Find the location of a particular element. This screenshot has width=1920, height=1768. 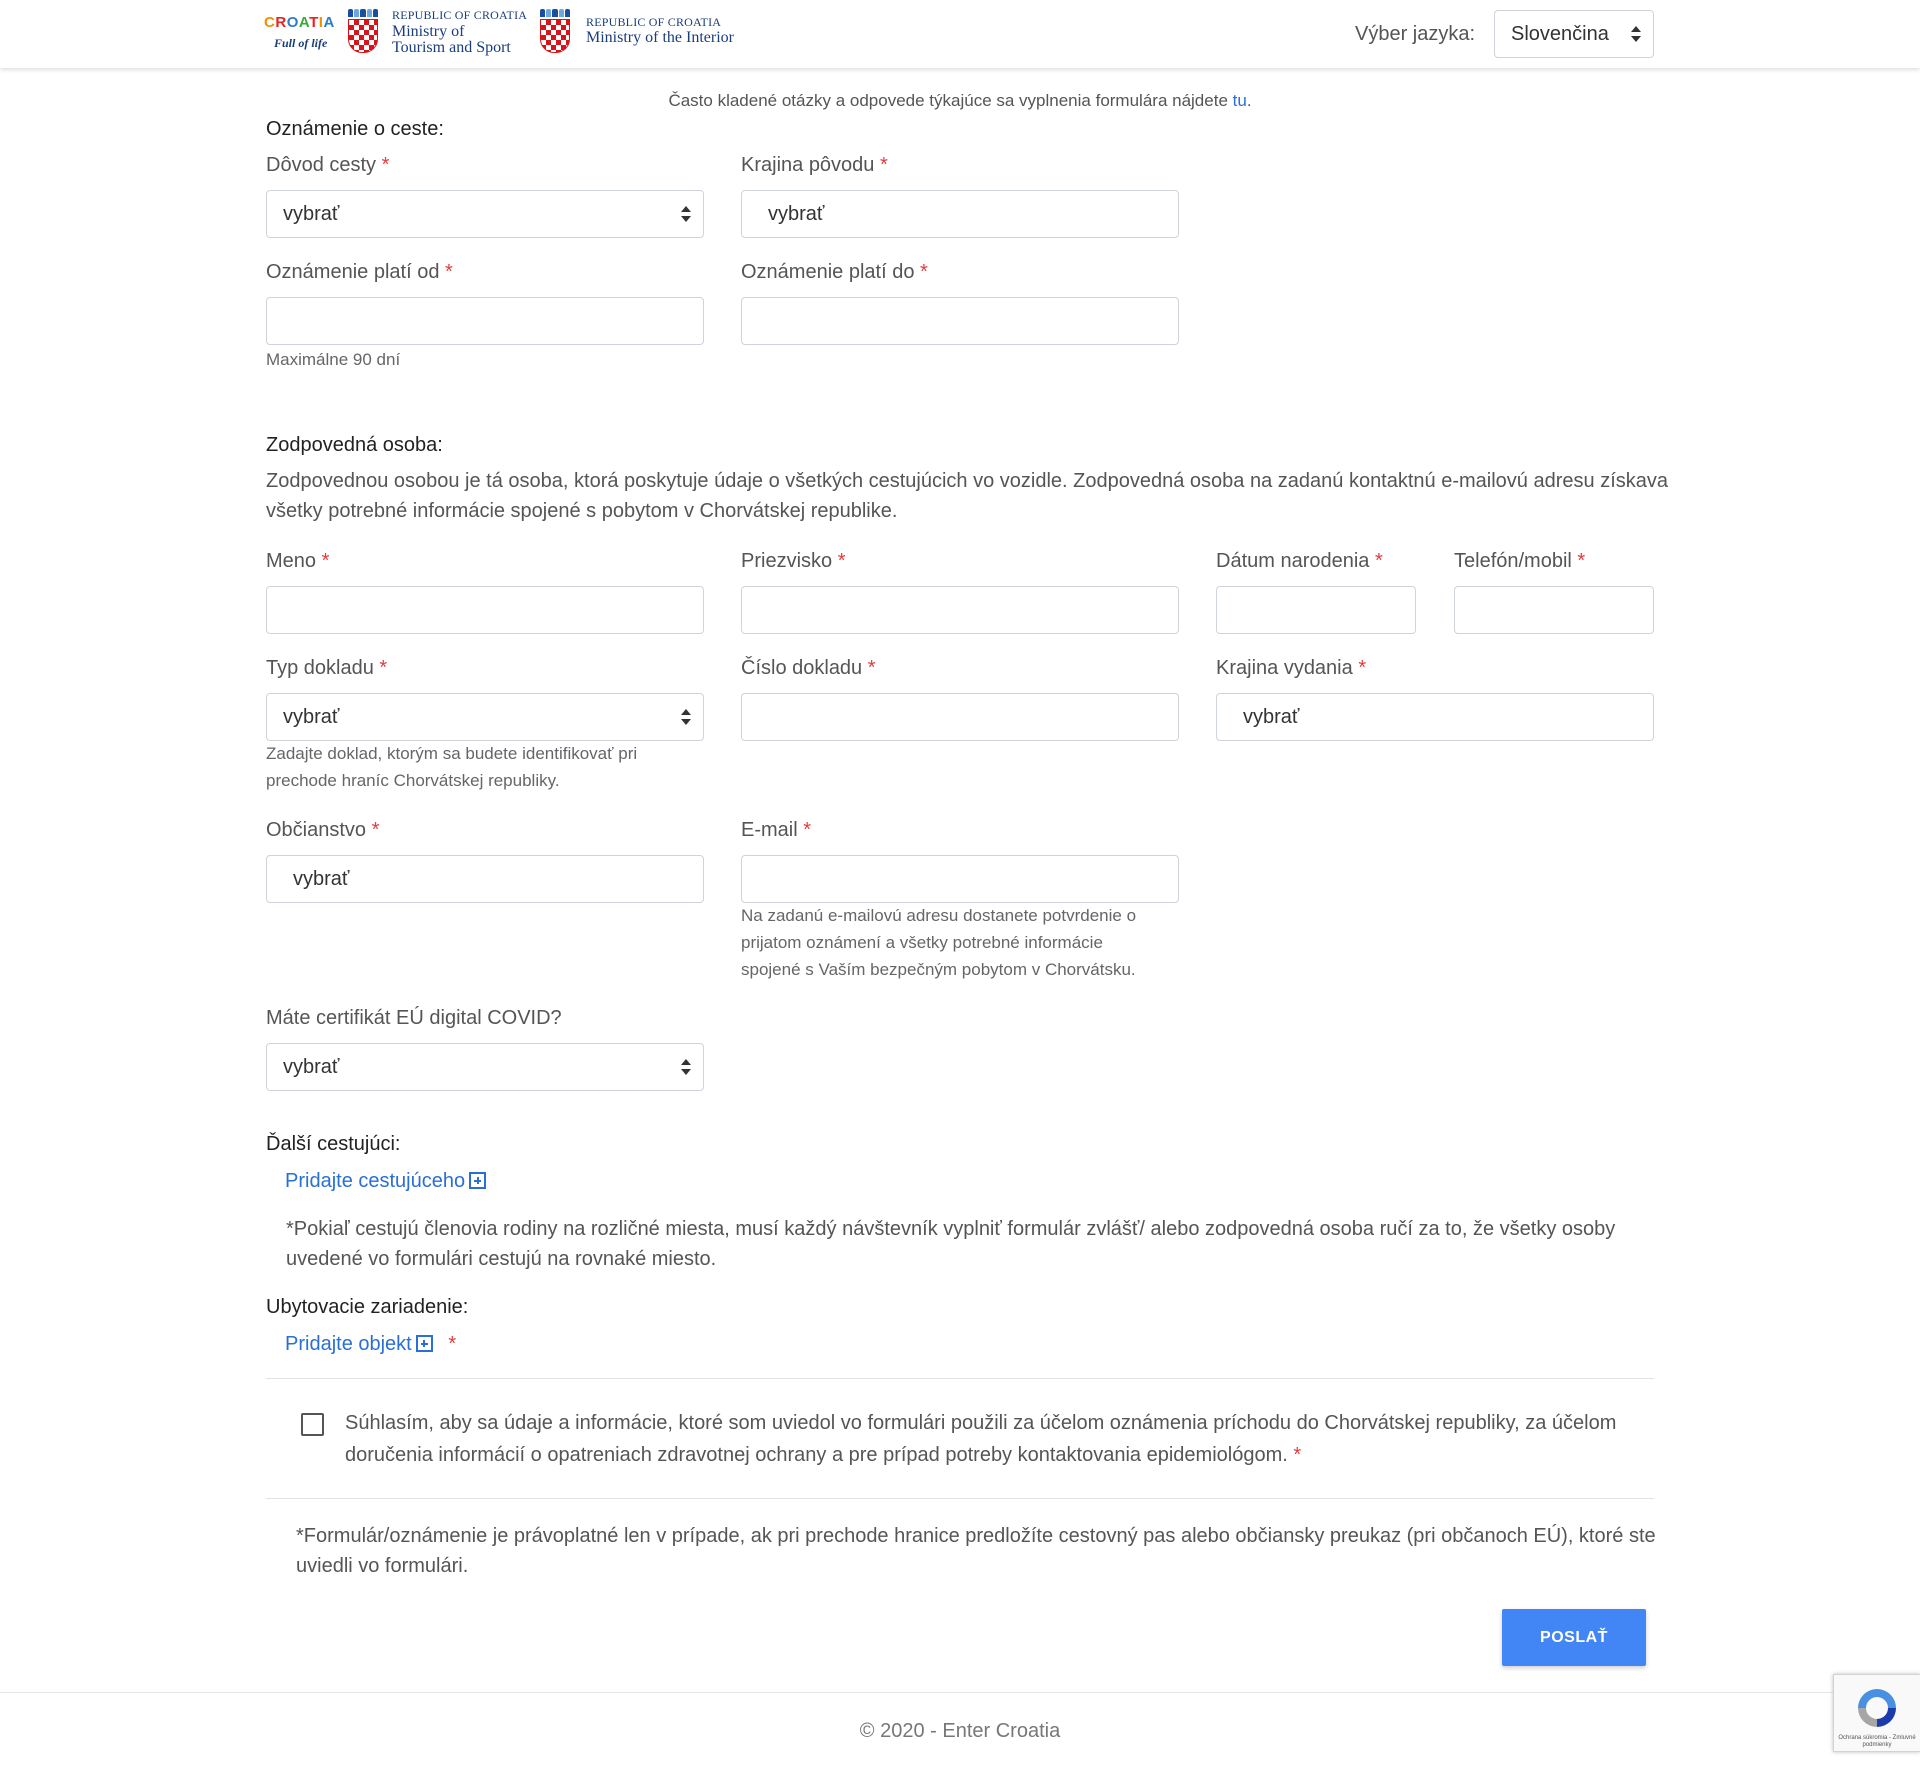

add-accommodation-link: Pridajte objekt * is located at coordinates (370, 1344).